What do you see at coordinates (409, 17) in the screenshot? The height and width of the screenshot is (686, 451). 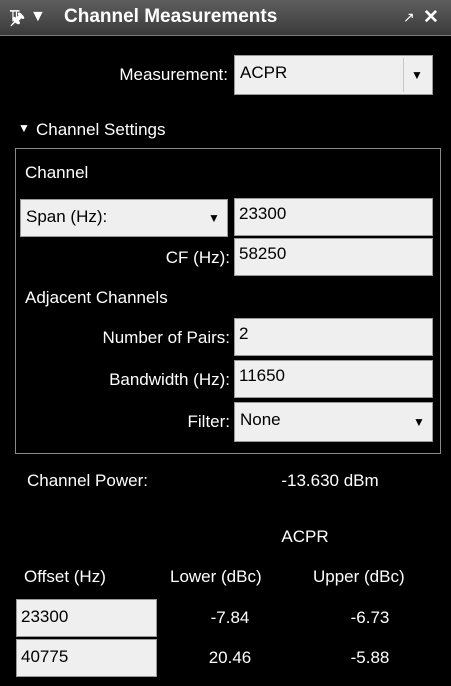 I see `undock-icon: ↗` at bounding box center [409, 17].